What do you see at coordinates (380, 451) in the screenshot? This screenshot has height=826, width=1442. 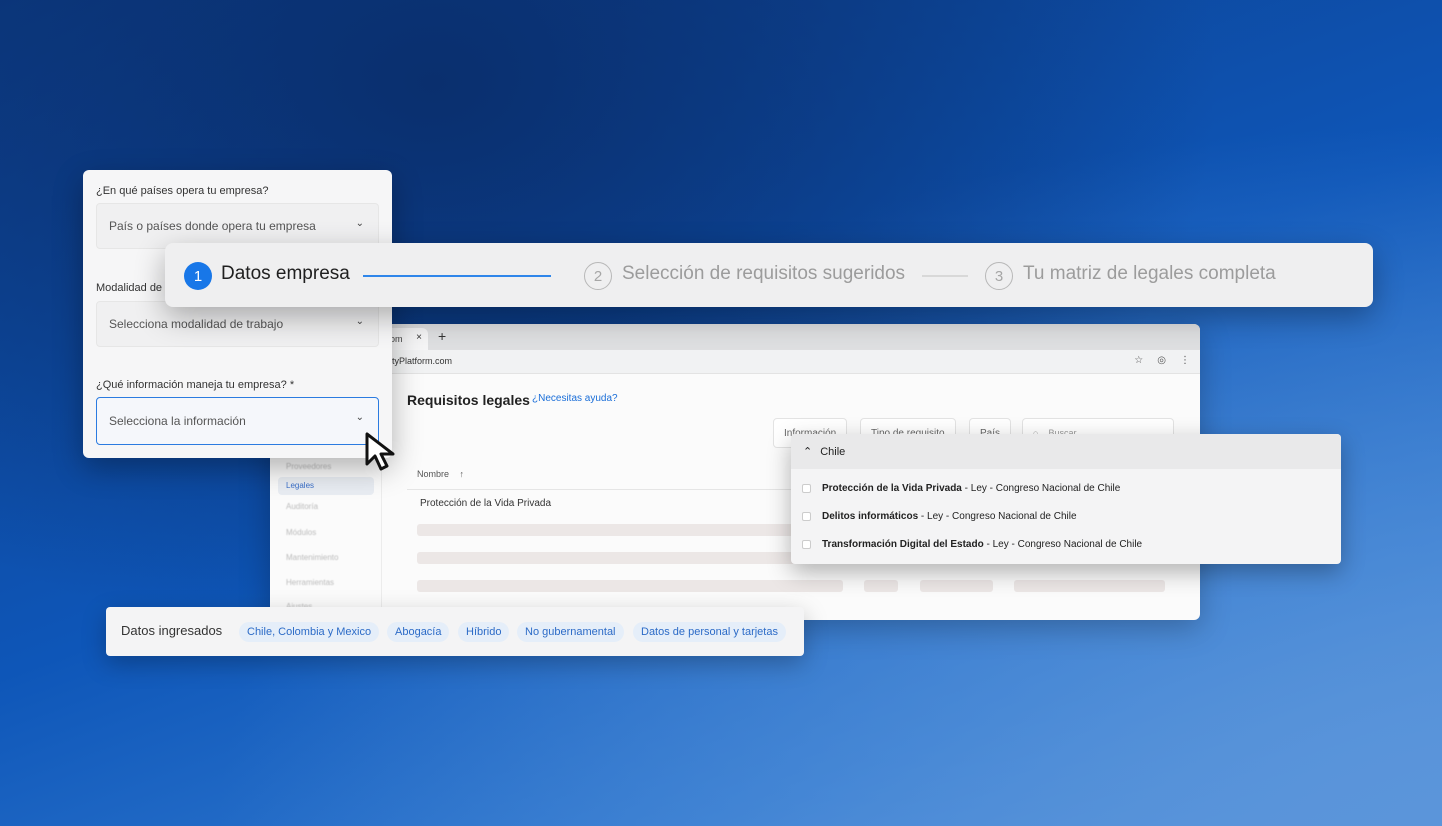 I see `mouse-cursor-icon` at bounding box center [380, 451].